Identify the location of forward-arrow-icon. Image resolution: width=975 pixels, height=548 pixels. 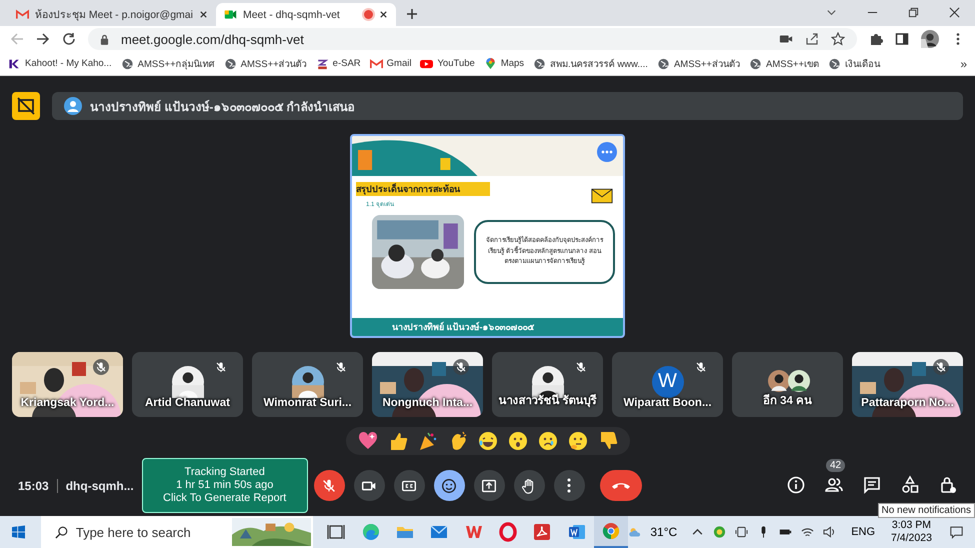
(43, 39).